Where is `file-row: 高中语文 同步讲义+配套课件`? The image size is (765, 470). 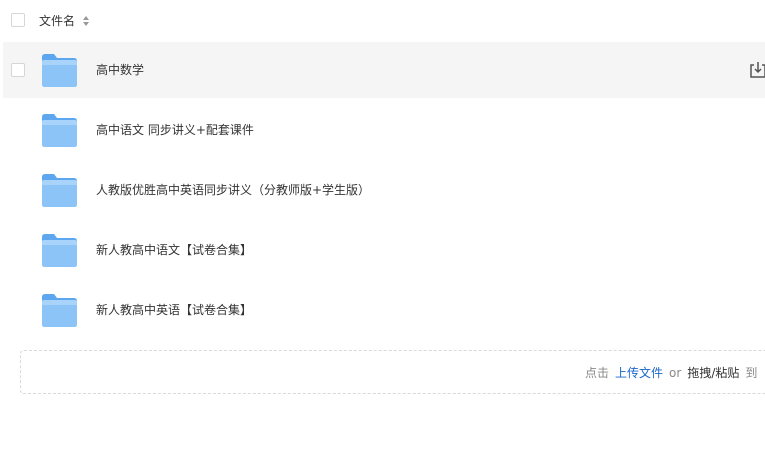 file-row: 高中语文 同步讲义+配套课件 is located at coordinates (384, 130).